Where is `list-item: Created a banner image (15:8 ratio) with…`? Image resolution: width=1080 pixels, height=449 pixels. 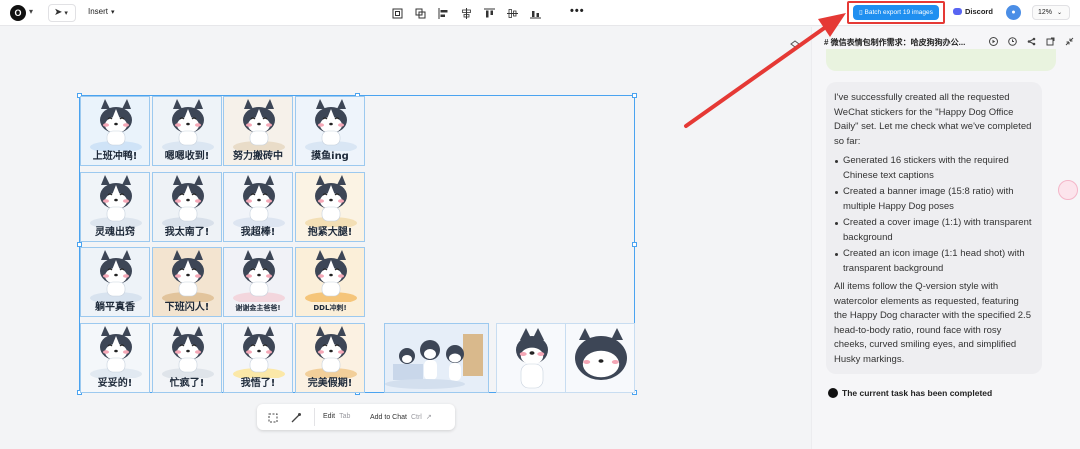 list-item: Created a banner image (15:8 ratio) with… is located at coordinates (934, 199).